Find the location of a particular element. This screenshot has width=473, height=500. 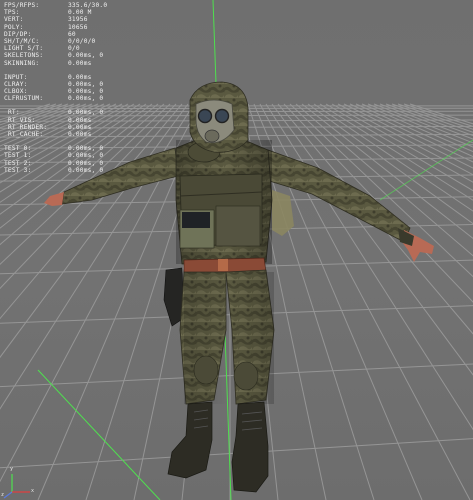

gizmo-x-label: x is located at coordinates (33, 491).